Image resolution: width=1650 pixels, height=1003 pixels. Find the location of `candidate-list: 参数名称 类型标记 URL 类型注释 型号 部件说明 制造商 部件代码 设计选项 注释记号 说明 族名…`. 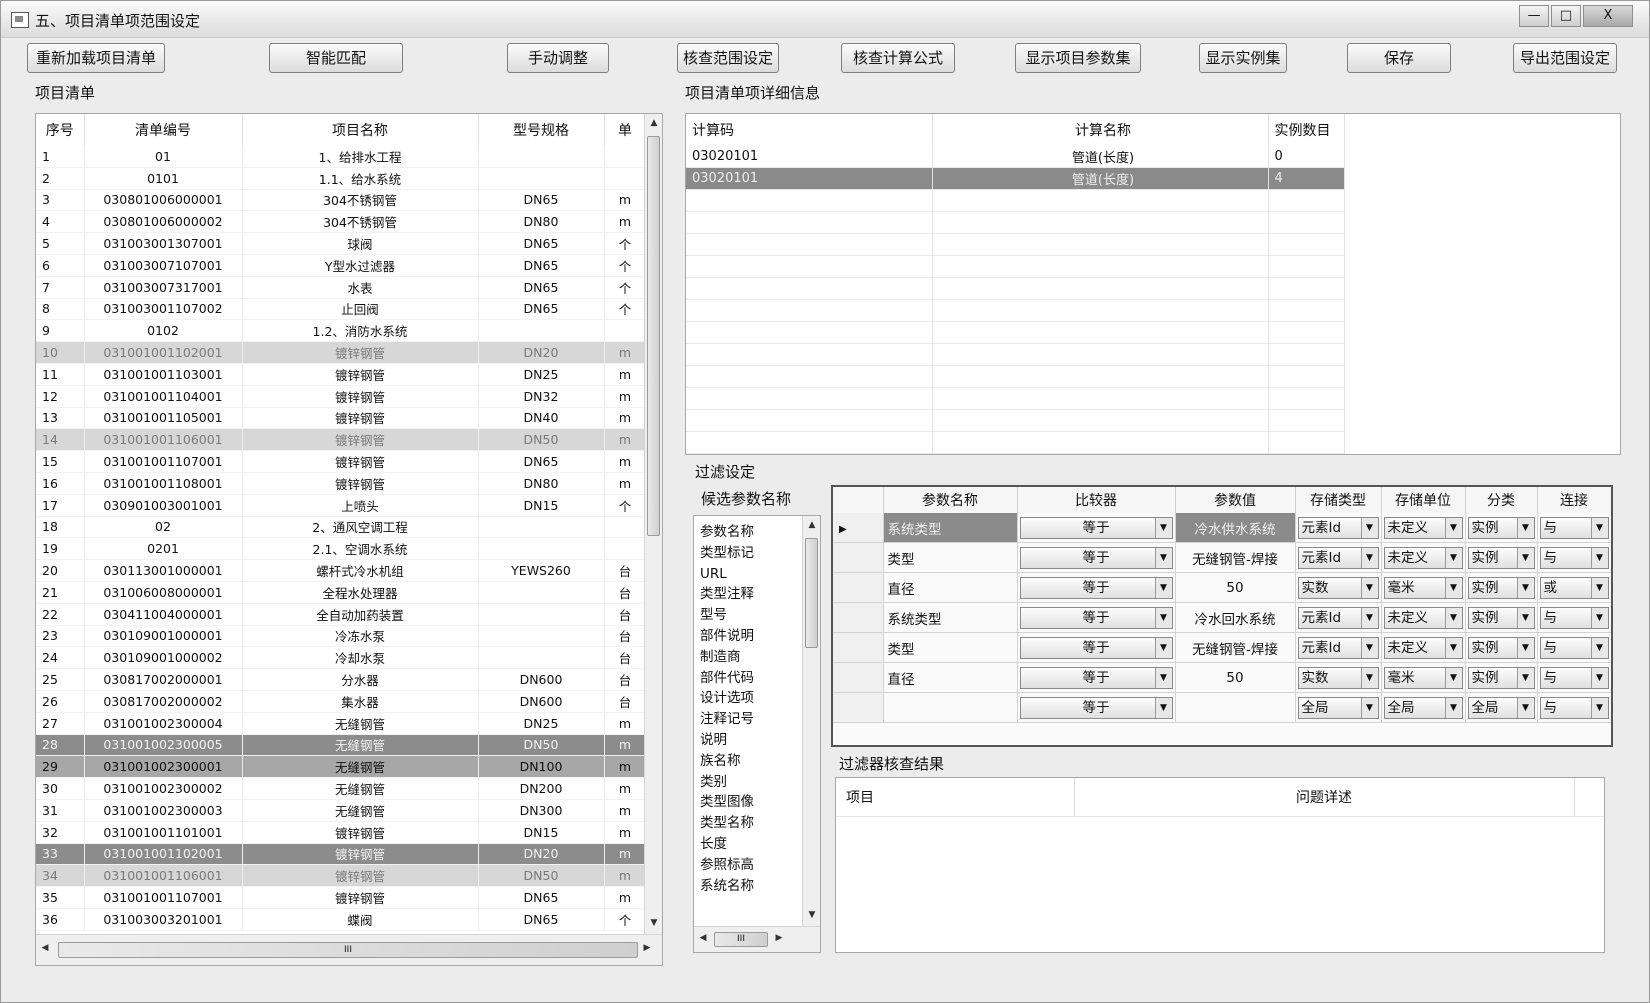

candidate-list: 参数名称 类型标记 URL 类型注释 型号 部件说明 制造商 部件代码 设计选项 注释记号 说明 族名… is located at coordinates (757, 734).